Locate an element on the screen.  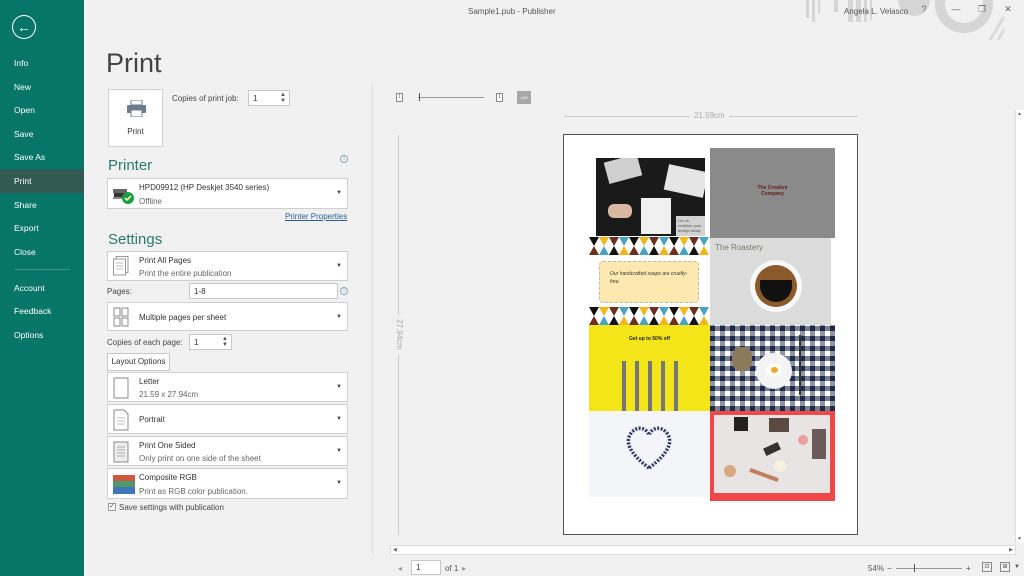
minimize-button: — is located at coordinates (956, 11).